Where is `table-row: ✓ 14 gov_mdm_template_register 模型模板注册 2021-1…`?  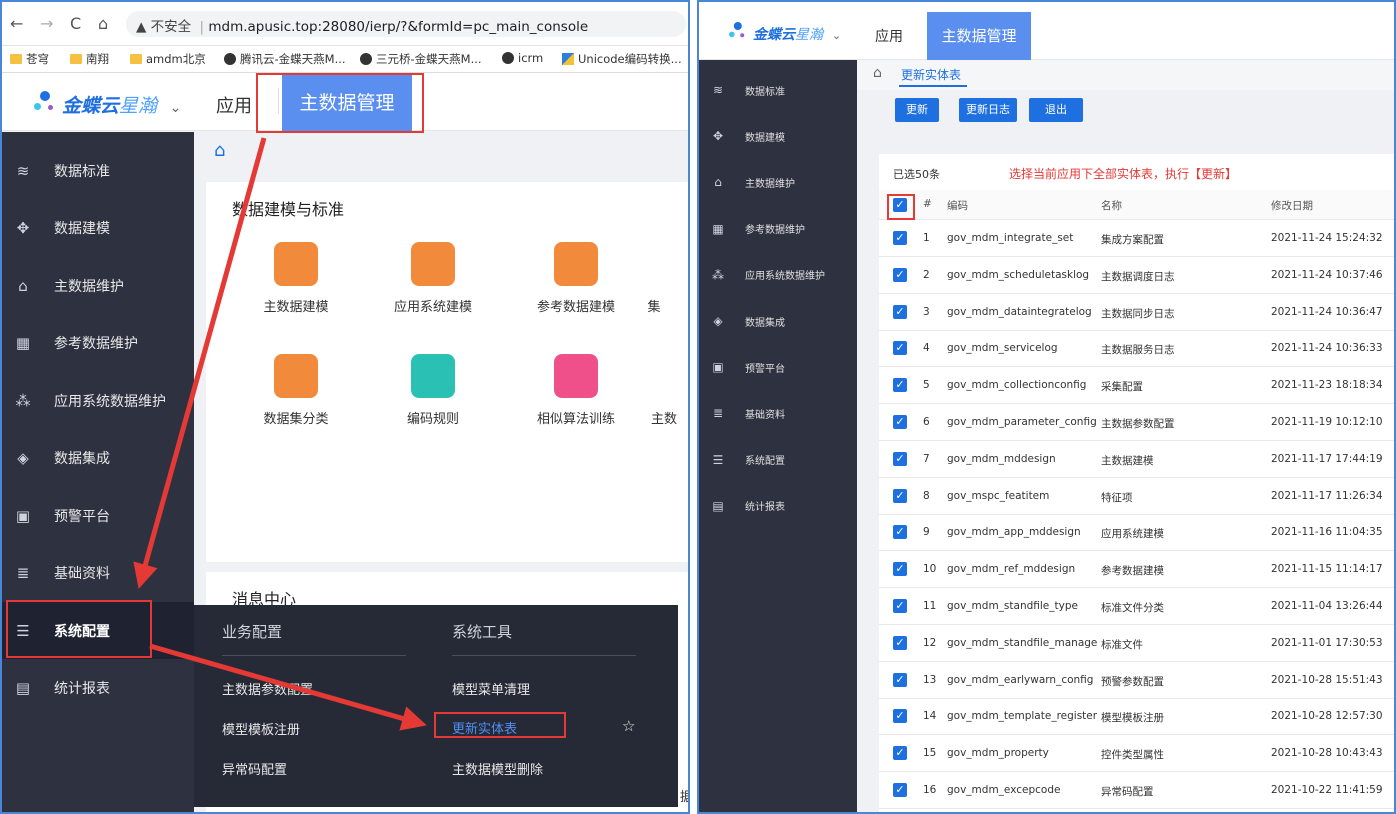
table-row: ✓ 14 gov_mdm_template_register 模型模板注册 2021-1… is located at coordinates (1136, 717).